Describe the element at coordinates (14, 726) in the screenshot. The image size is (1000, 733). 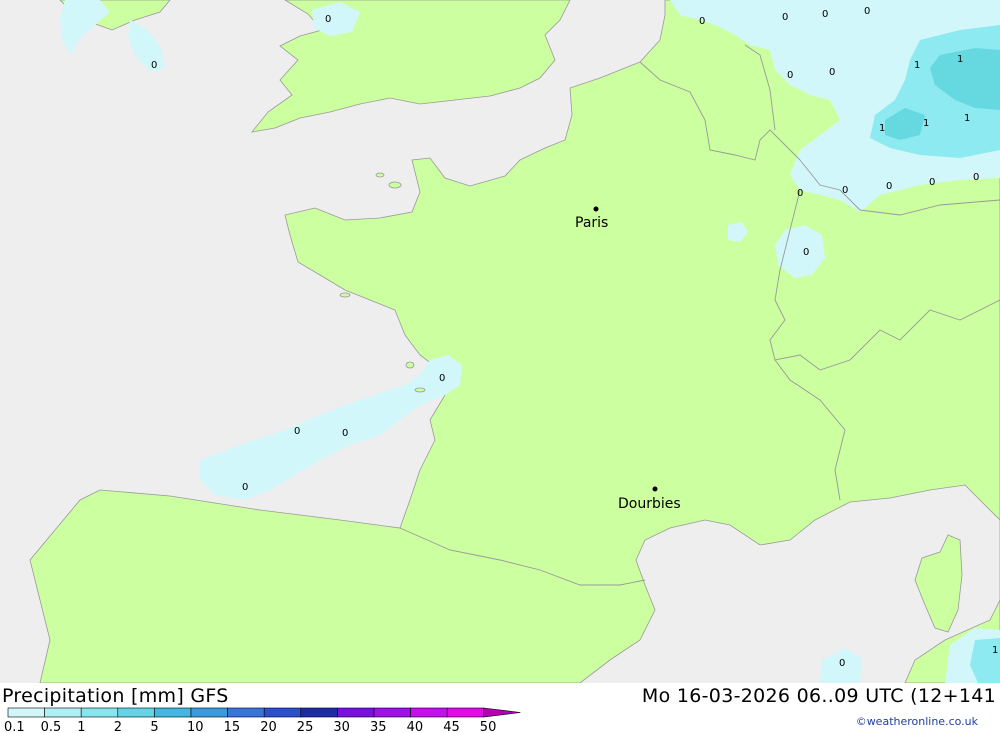
I see `legend-label: 0.1` at that location.